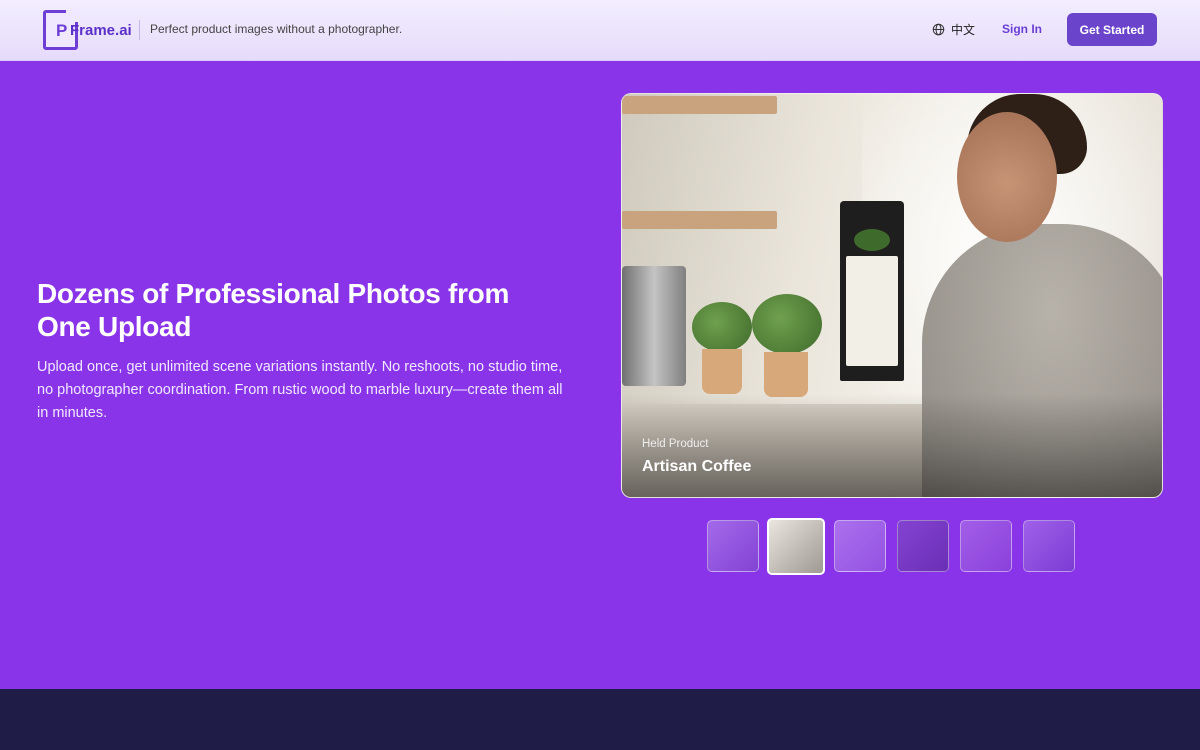 Image resolution: width=1200 pixels, height=750 pixels. What do you see at coordinates (1112, 29) in the screenshot?
I see `get-started-button: Get Started` at bounding box center [1112, 29].